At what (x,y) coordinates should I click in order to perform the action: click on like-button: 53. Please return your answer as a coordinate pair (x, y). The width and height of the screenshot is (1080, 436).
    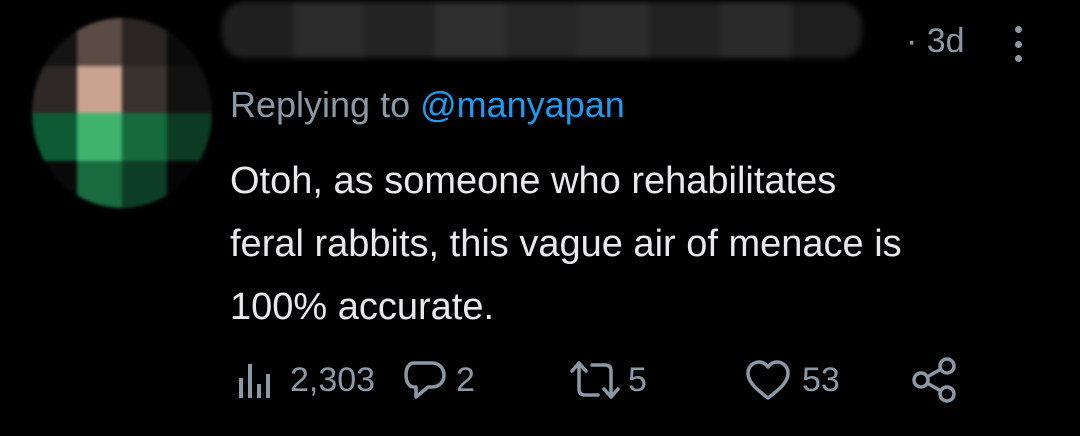
    Looking at the image, I should click on (792, 380).